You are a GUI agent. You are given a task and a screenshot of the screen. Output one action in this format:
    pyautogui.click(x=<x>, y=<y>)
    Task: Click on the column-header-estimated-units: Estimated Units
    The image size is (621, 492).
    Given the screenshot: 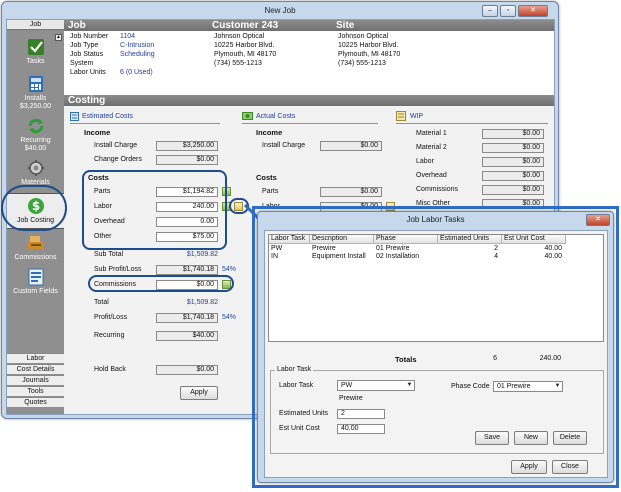 What is the action you would take?
    pyautogui.click(x=470, y=239)
    